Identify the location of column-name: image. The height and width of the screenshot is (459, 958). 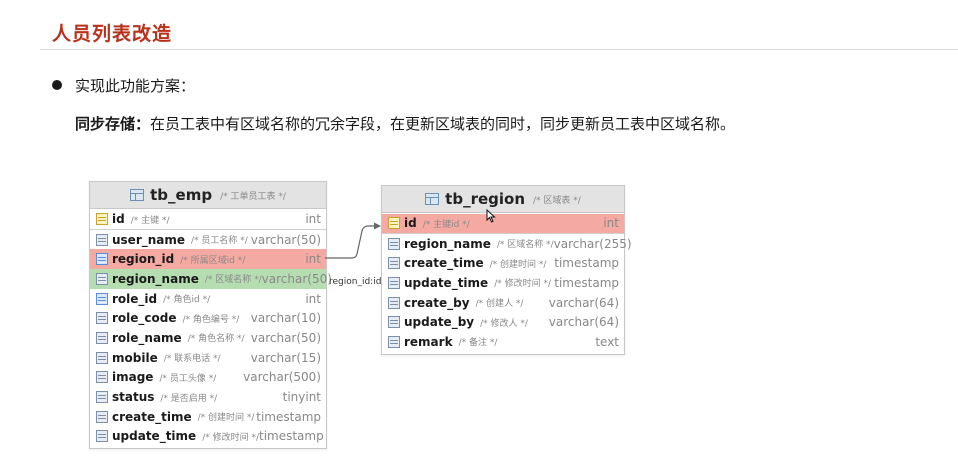
(133, 377).